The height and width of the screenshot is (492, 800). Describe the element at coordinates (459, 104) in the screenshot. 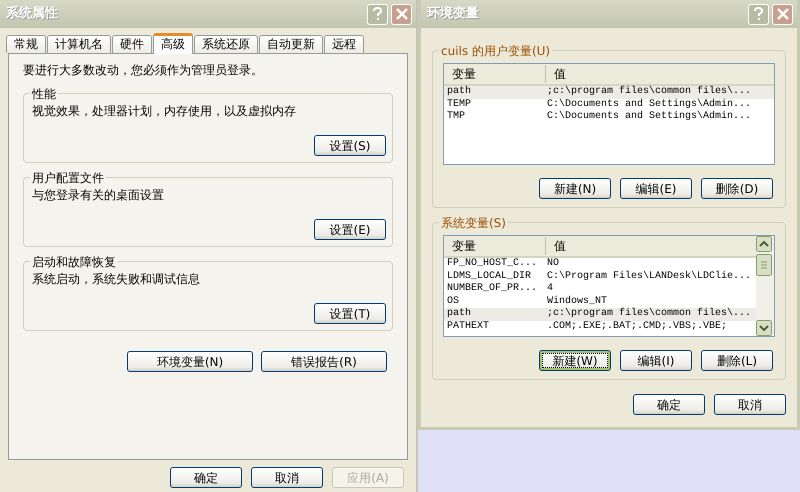

I see `variable-name: TEMP` at that location.